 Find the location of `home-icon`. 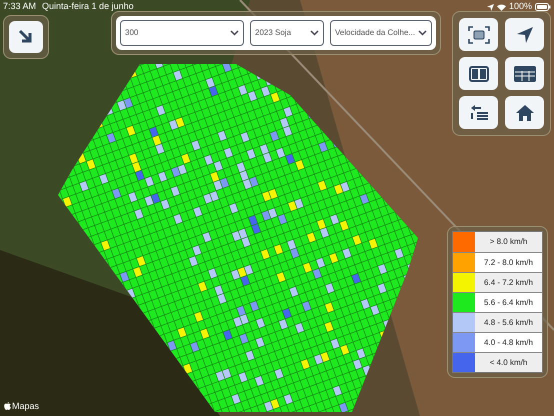

home-icon is located at coordinates (525, 112).